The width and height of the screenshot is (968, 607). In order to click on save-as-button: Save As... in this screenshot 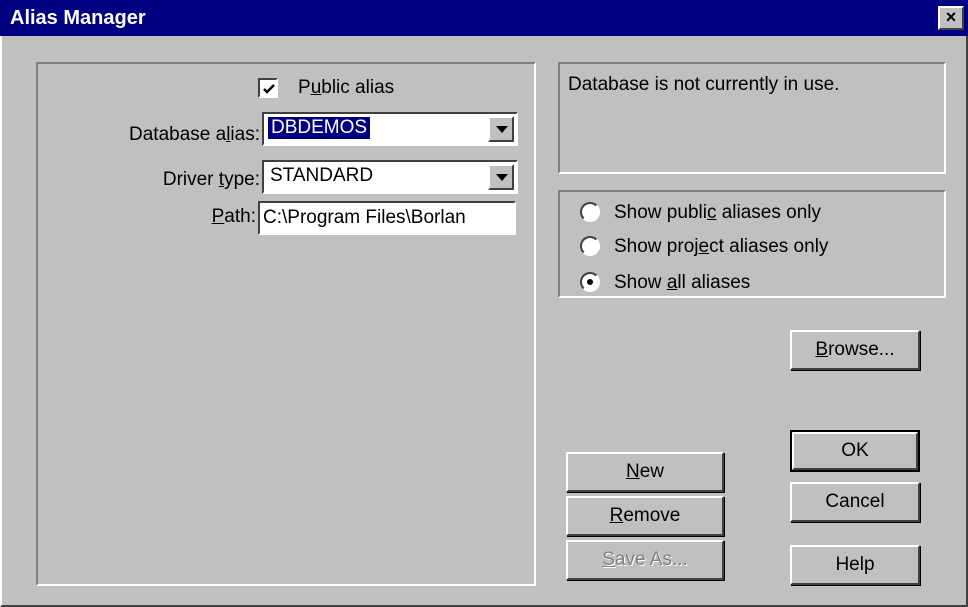, I will do `click(645, 560)`.